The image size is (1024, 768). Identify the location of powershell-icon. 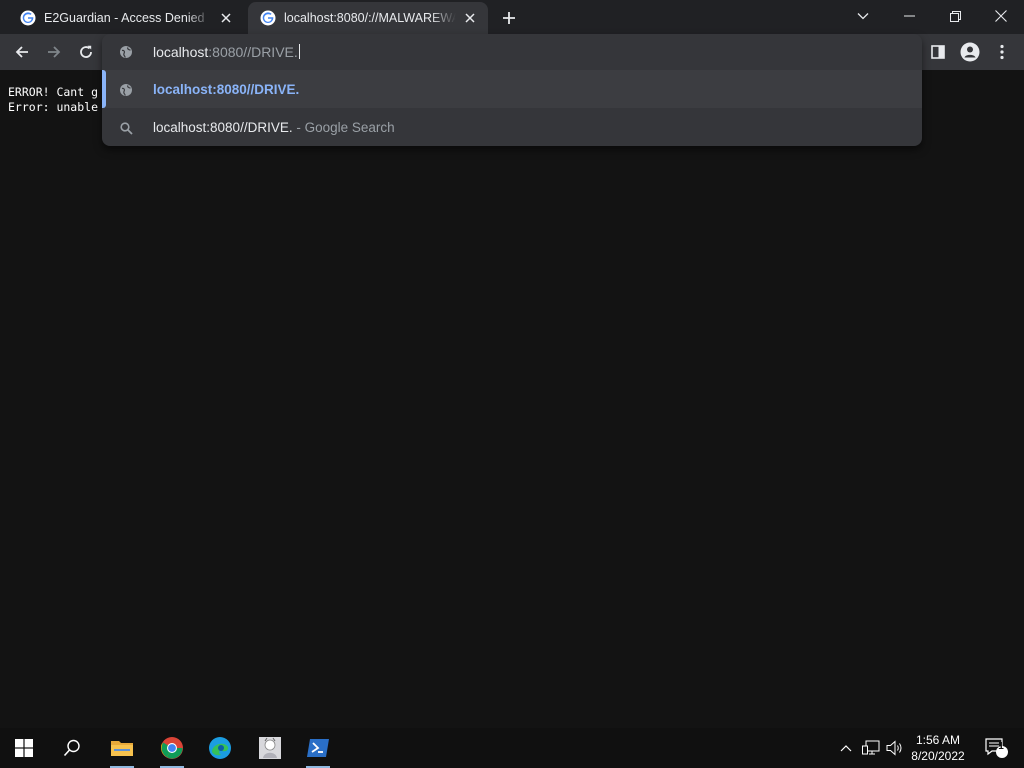
(318, 748).